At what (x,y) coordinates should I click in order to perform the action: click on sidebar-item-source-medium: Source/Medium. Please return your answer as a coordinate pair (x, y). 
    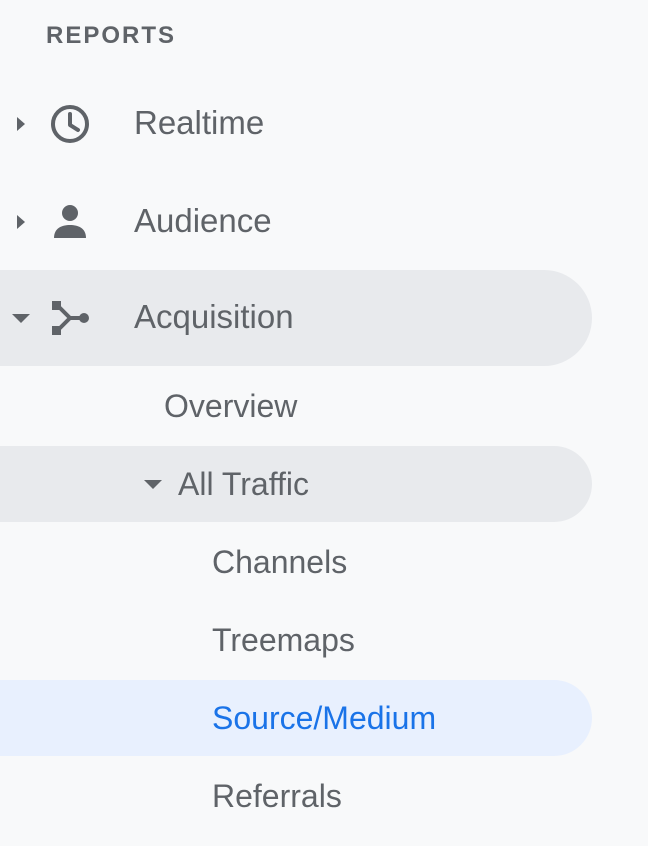
    Looking at the image, I should click on (296, 718).